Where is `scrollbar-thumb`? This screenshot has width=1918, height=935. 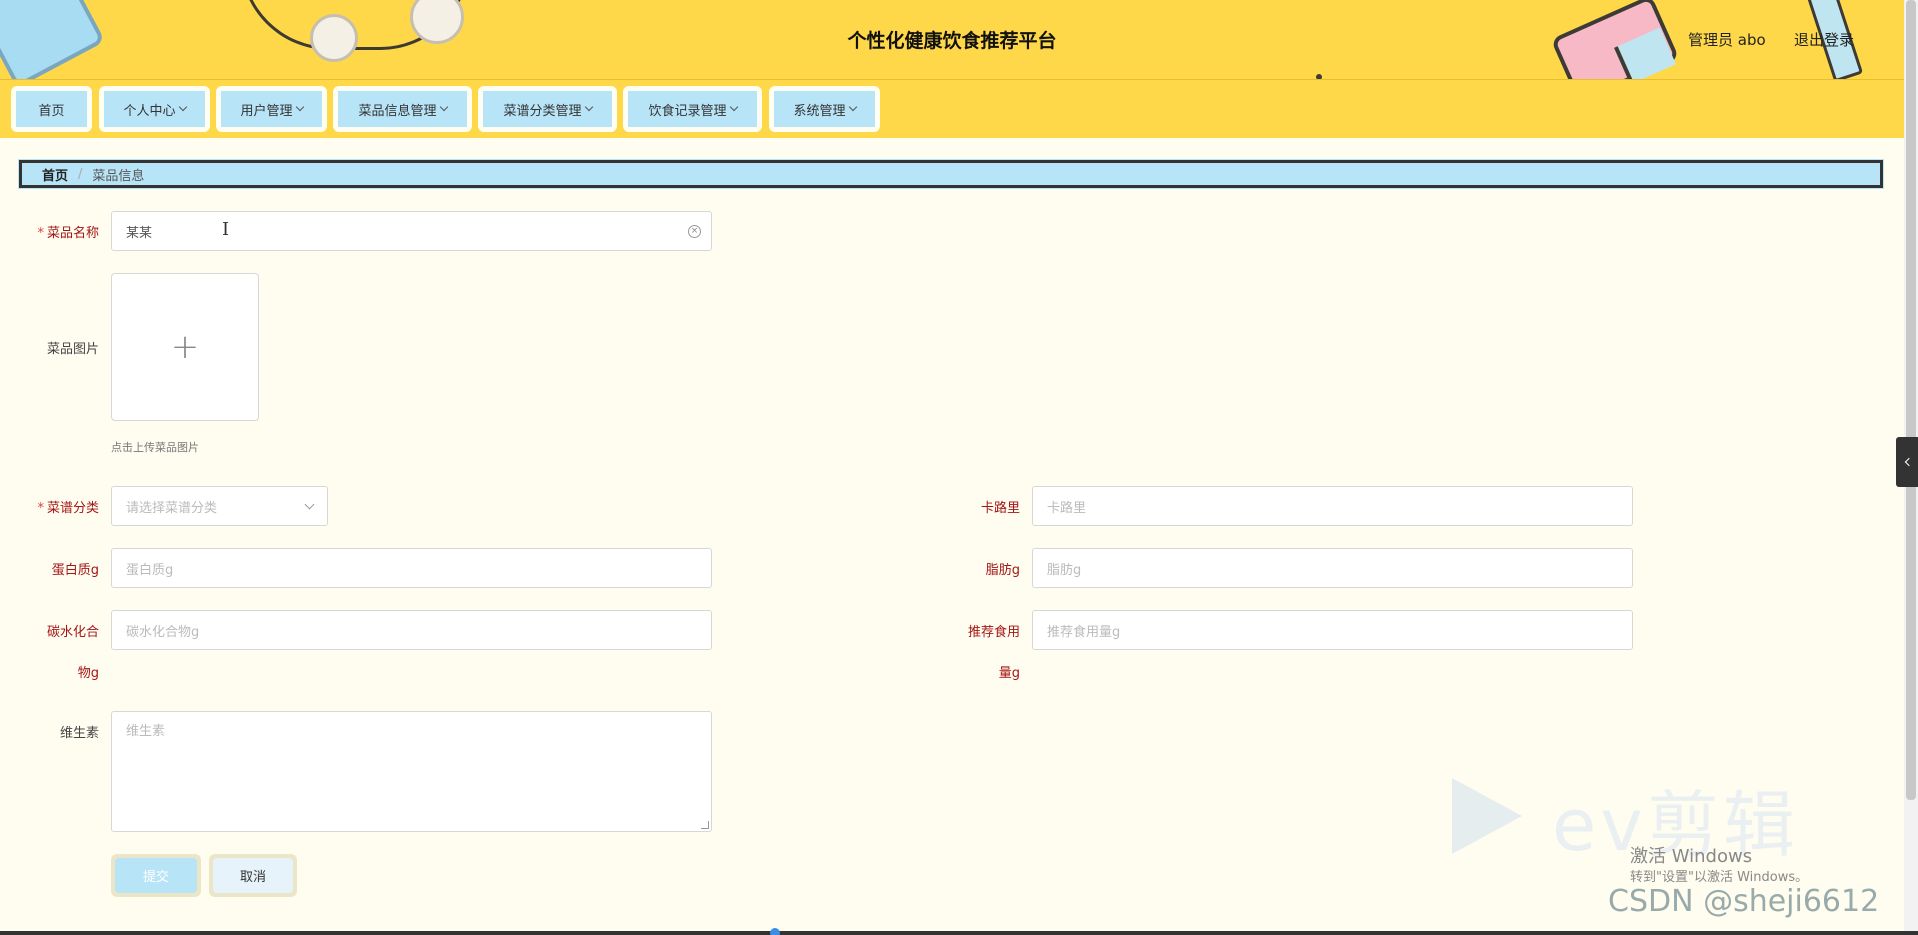
scrollbar-thumb is located at coordinates (1911, 400).